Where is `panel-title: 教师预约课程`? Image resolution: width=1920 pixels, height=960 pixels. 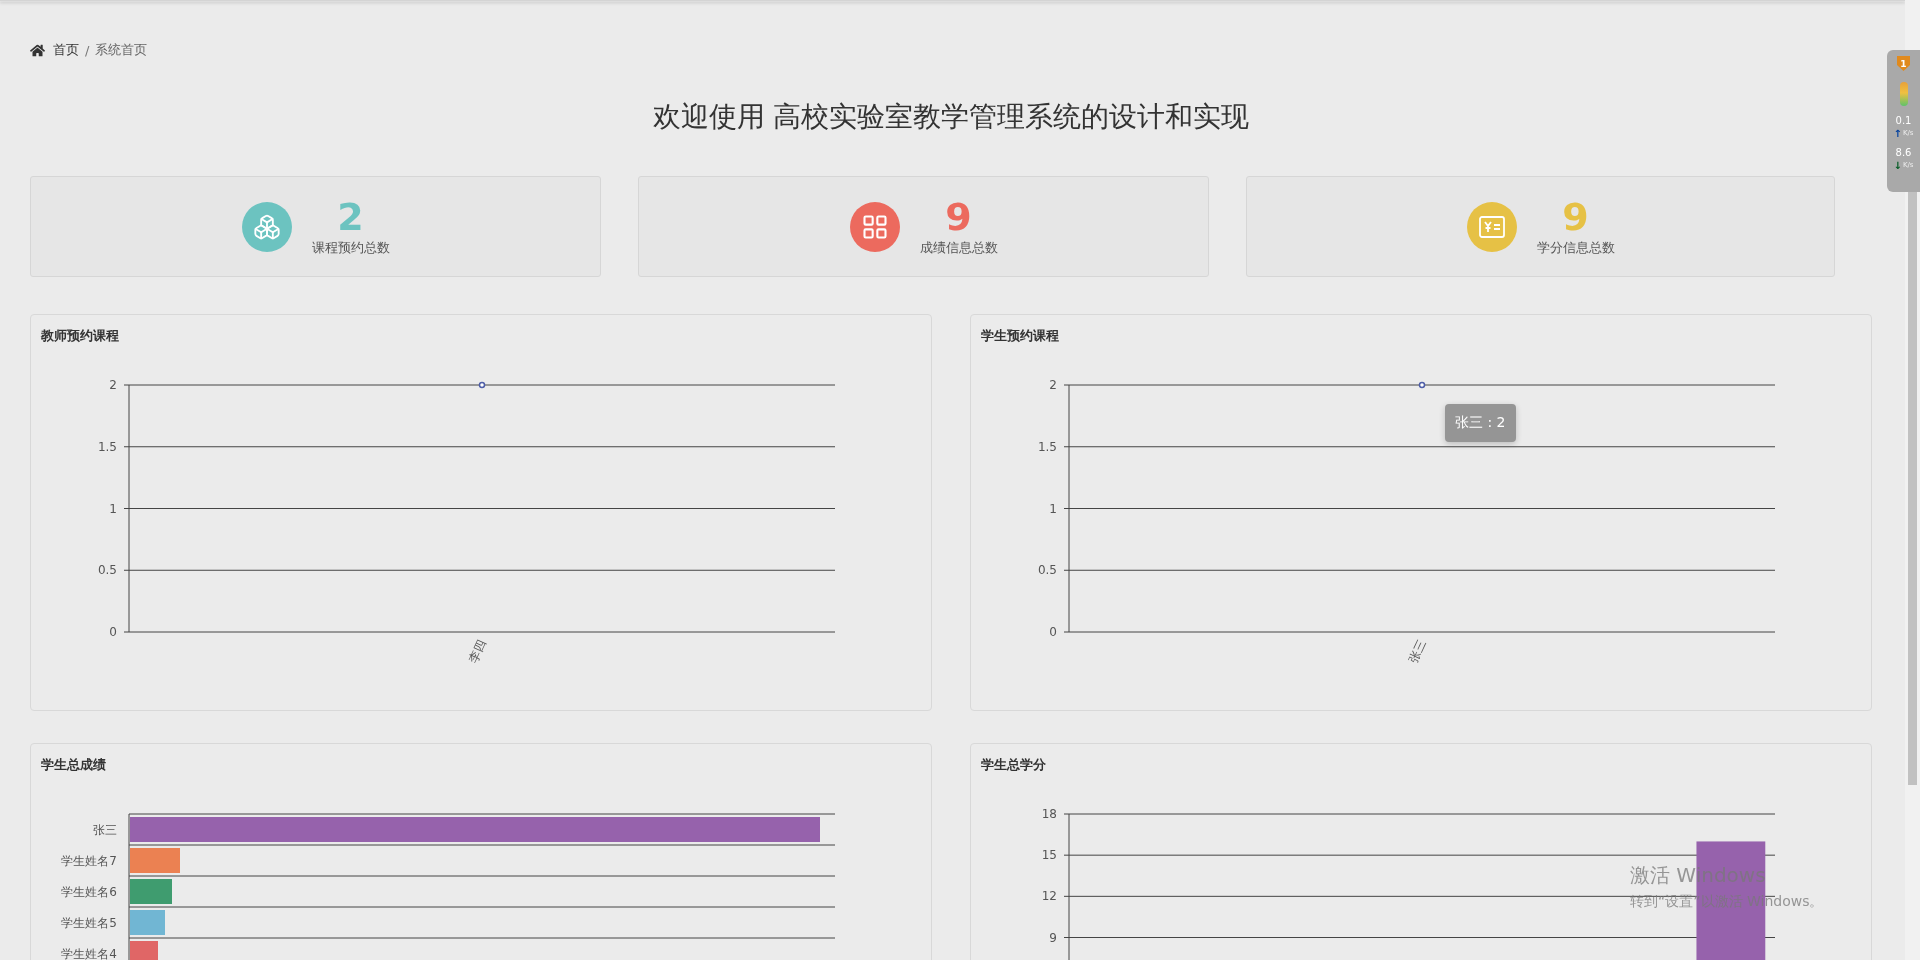
panel-title: 教师预约课程 is located at coordinates (80, 336).